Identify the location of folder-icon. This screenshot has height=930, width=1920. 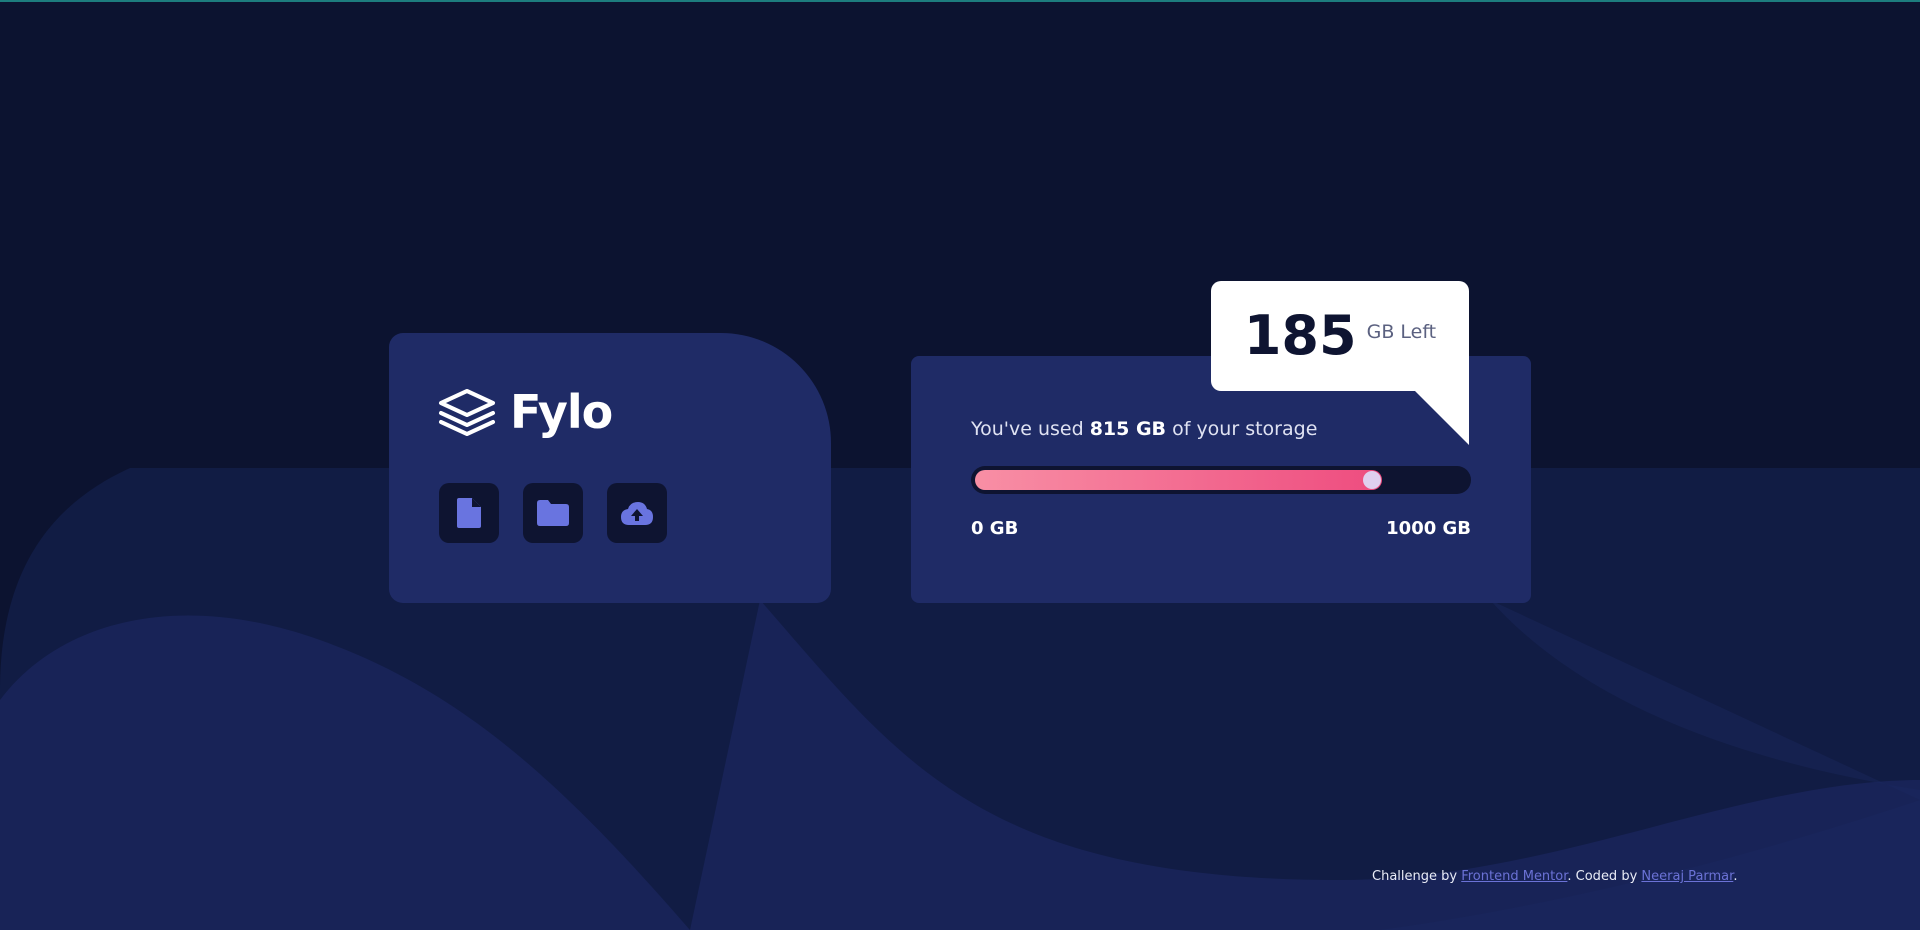
(553, 513).